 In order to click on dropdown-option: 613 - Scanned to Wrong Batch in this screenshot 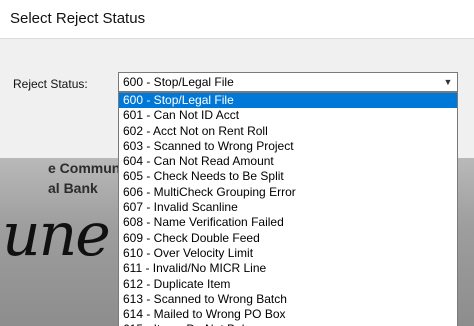, I will do `click(288, 299)`.